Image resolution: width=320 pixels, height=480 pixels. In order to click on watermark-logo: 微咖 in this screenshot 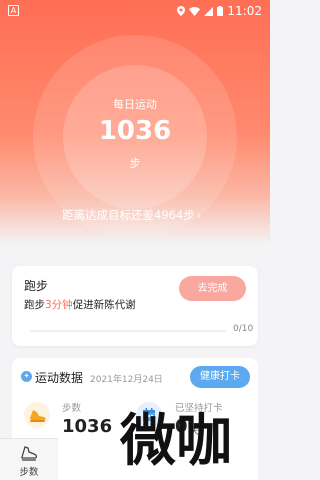, I will do `click(176, 441)`.